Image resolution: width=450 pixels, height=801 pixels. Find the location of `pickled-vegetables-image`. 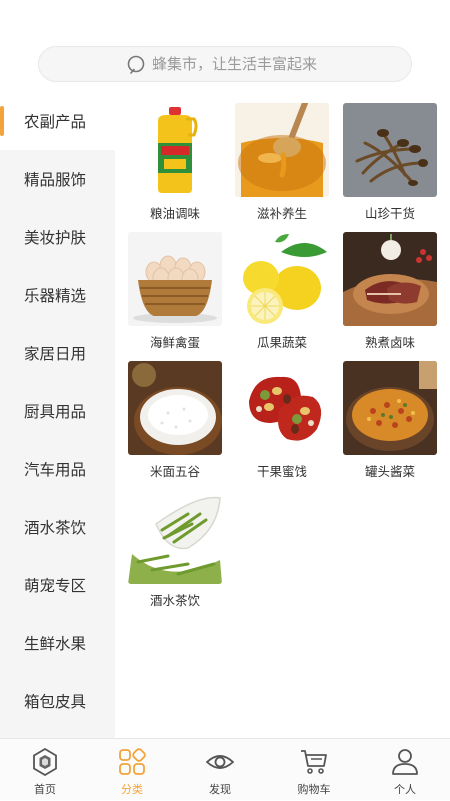

pickled-vegetables-image is located at coordinates (390, 408).